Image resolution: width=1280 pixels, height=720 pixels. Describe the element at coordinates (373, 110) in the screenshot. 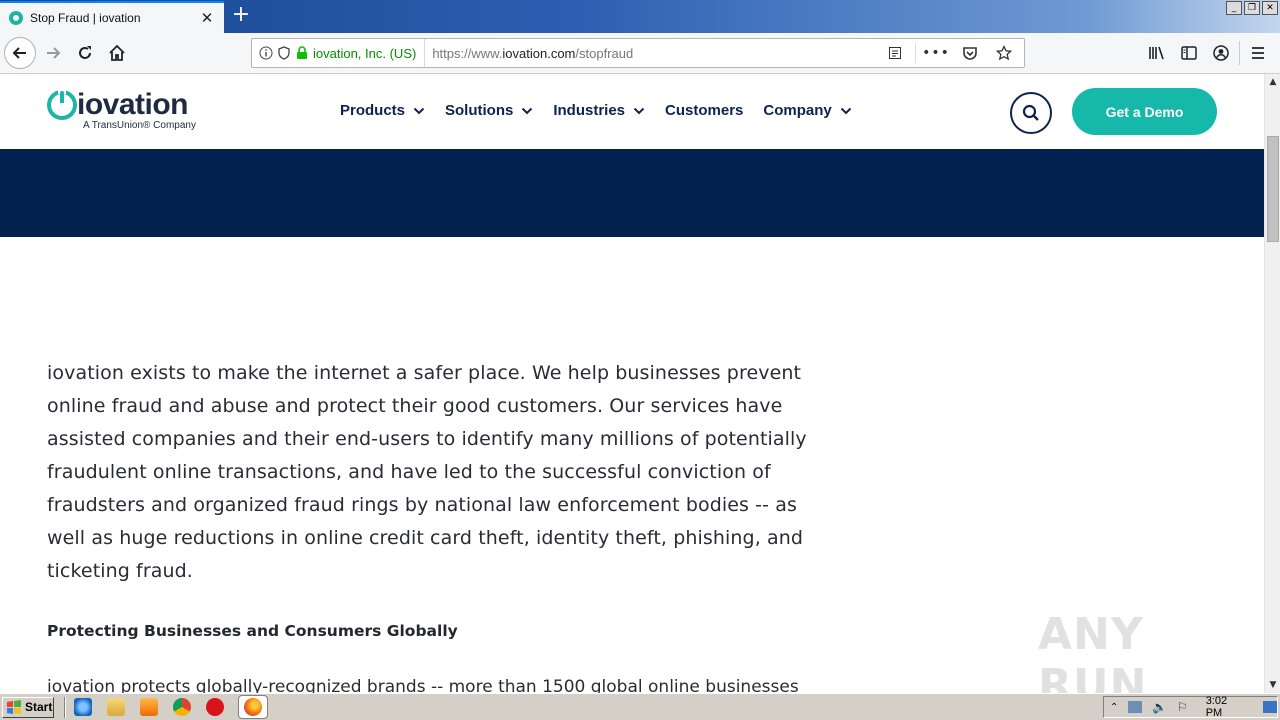

I see `nav-products-label: Products` at that location.